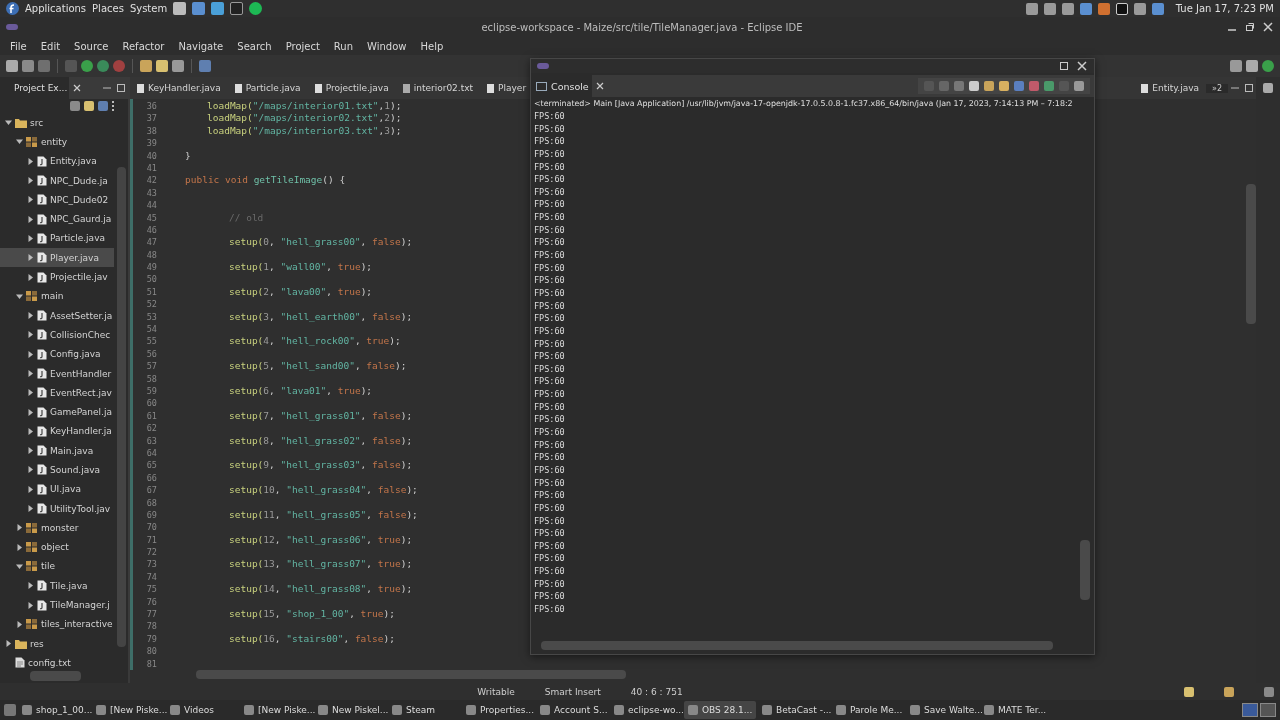 The height and width of the screenshot is (720, 1280). Describe the element at coordinates (202, 710) in the screenshot. I see `taskbar-button: Videos` at that location.